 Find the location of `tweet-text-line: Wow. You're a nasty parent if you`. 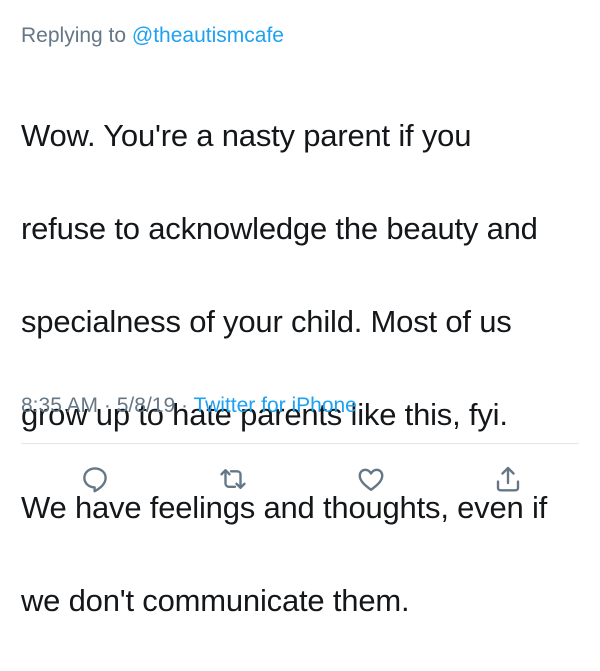

tweet-text-line: Wow. You're a nasty parent if you is located at coordinates (246, 135).